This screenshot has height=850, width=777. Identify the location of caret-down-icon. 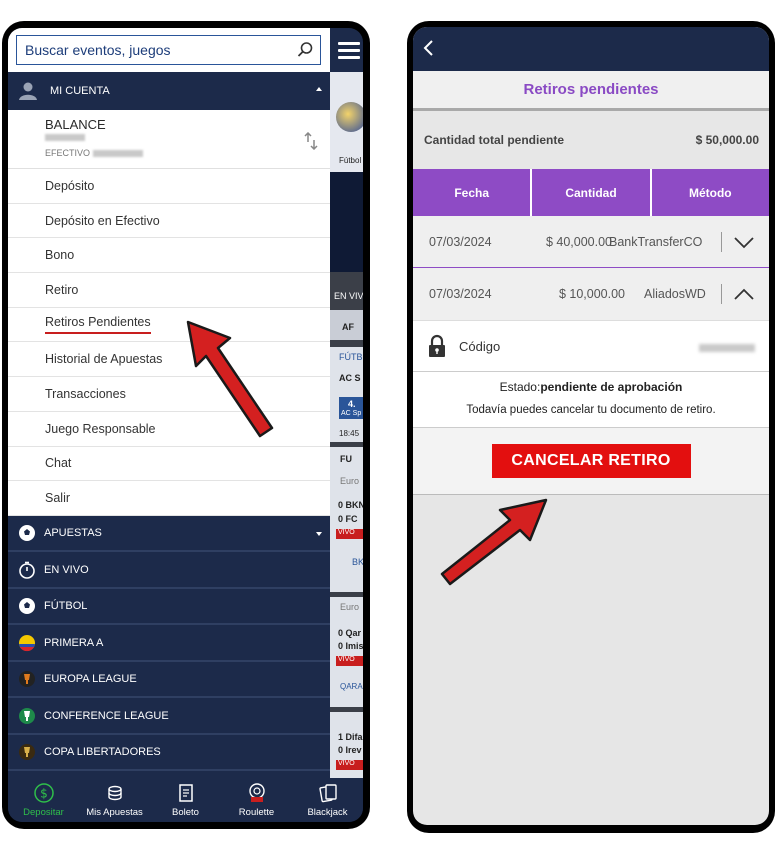
(319, 533).